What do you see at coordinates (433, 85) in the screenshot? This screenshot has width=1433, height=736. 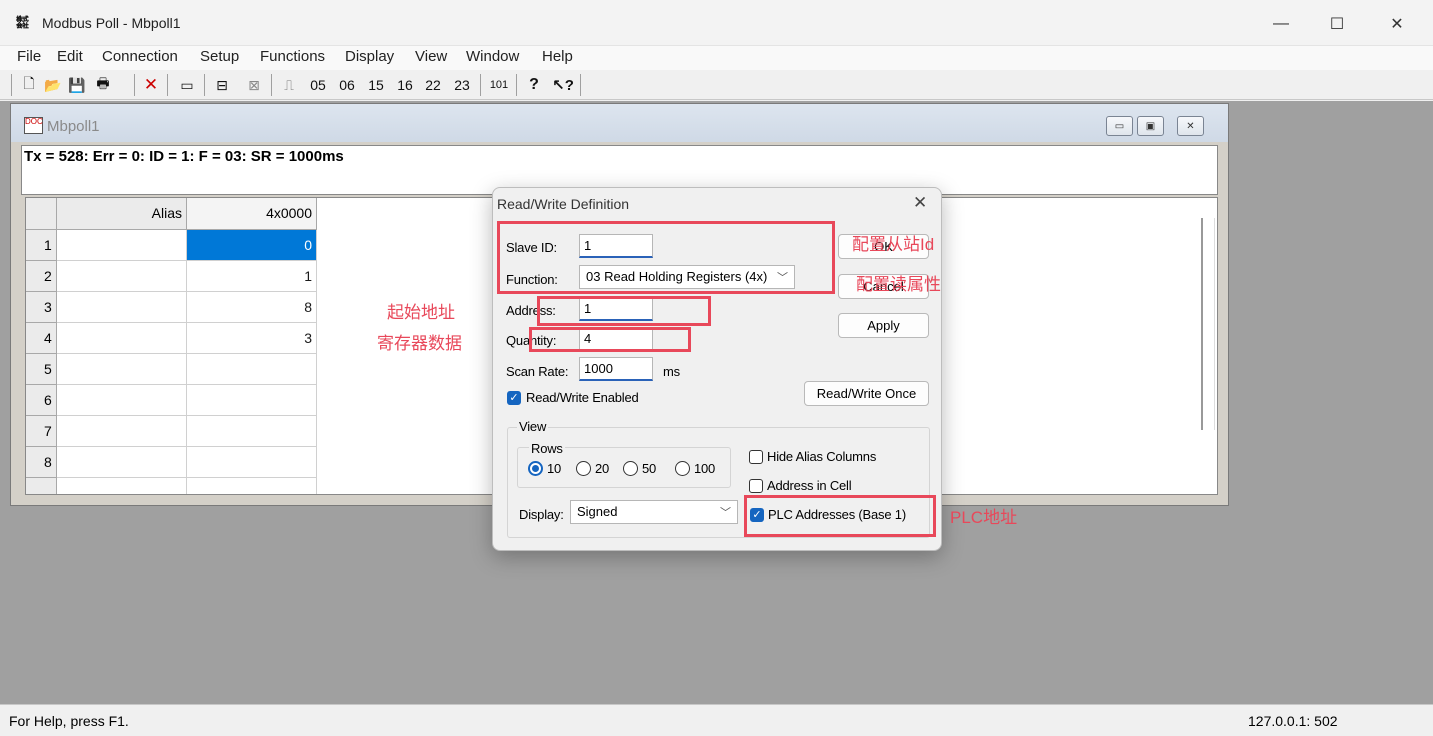 I see `function-22-button: 22` at bounding box center [433, 85].